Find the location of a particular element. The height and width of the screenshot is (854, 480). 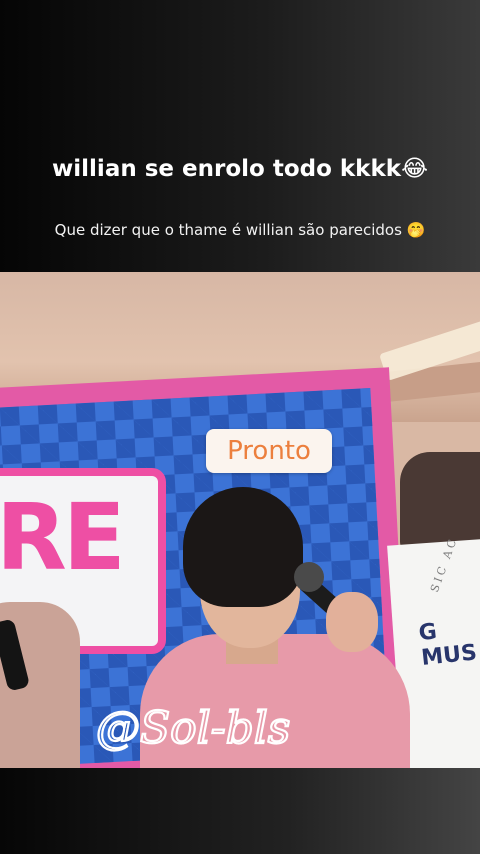

bottom-band is located at coordinates (240, 811).